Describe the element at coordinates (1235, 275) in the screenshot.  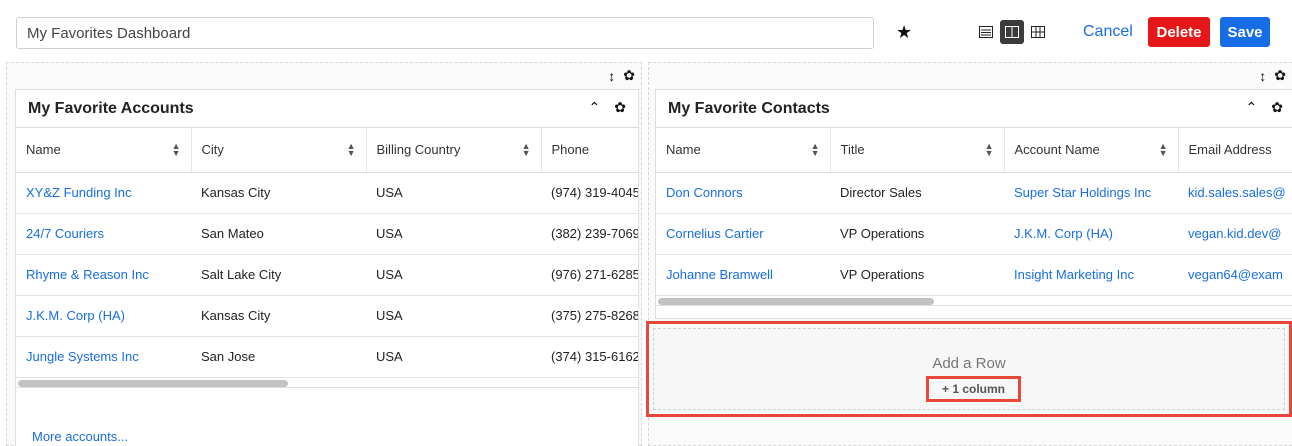
I see `email-link: vegan64@exam` at that location.